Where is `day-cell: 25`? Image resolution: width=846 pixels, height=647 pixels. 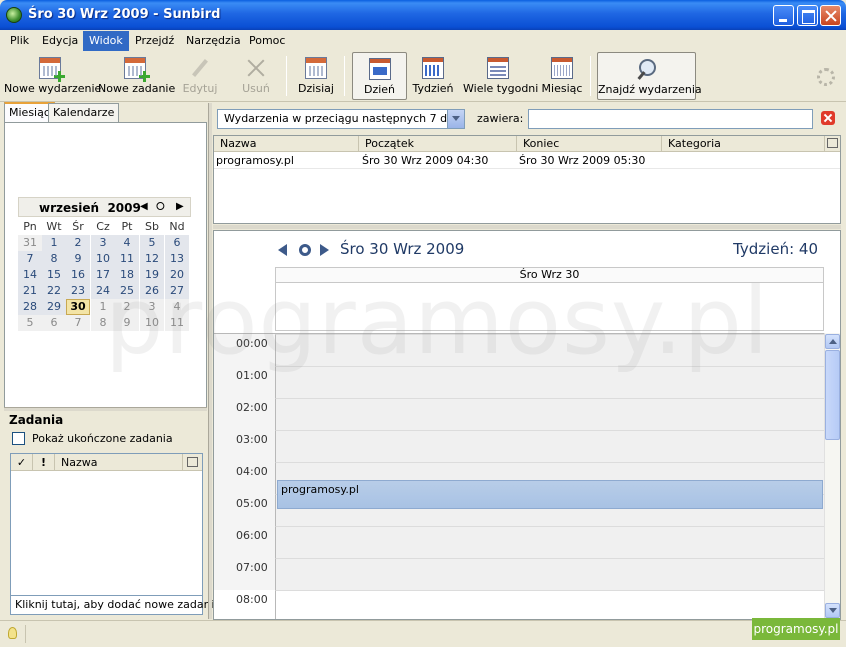
day-cell: 25 is located at coordinates (127, 291).